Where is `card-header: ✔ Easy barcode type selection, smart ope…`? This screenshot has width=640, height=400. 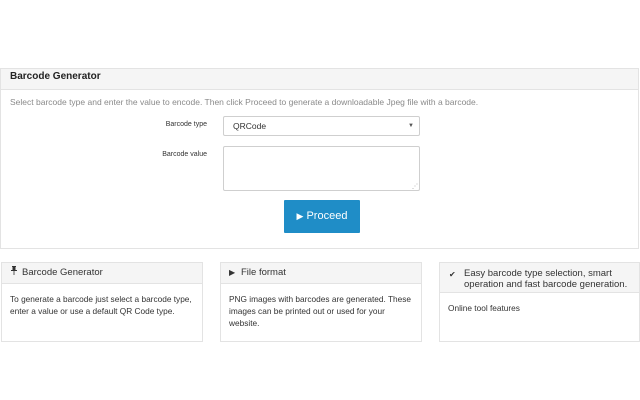 card-header: ✔ Easy barcode type selection, smart ope… is located at coordinates (539, 278).